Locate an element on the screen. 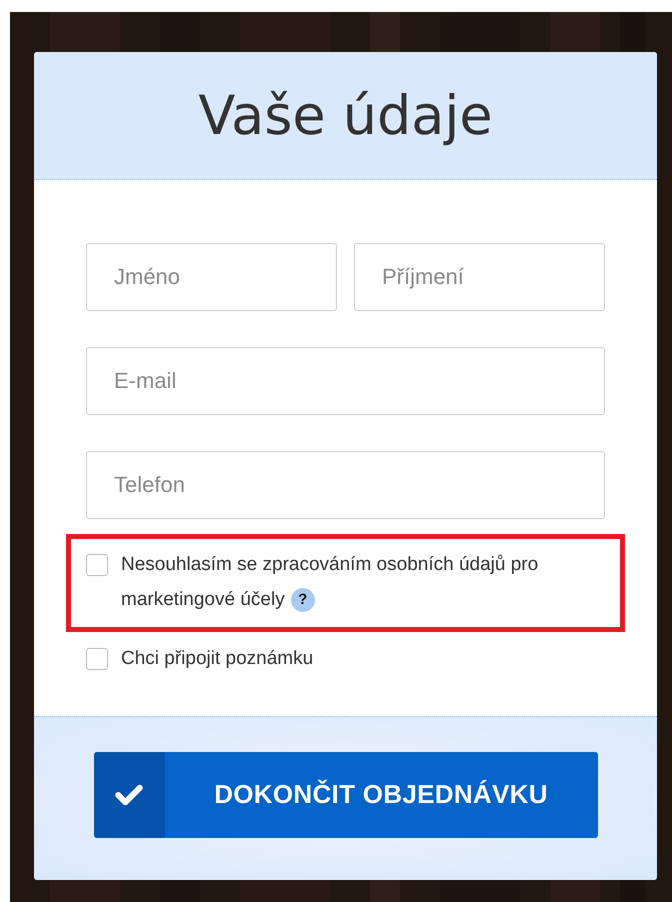 This screenshot has height=902, width=672. checkmark-icon is located at coordinates (129, 794).